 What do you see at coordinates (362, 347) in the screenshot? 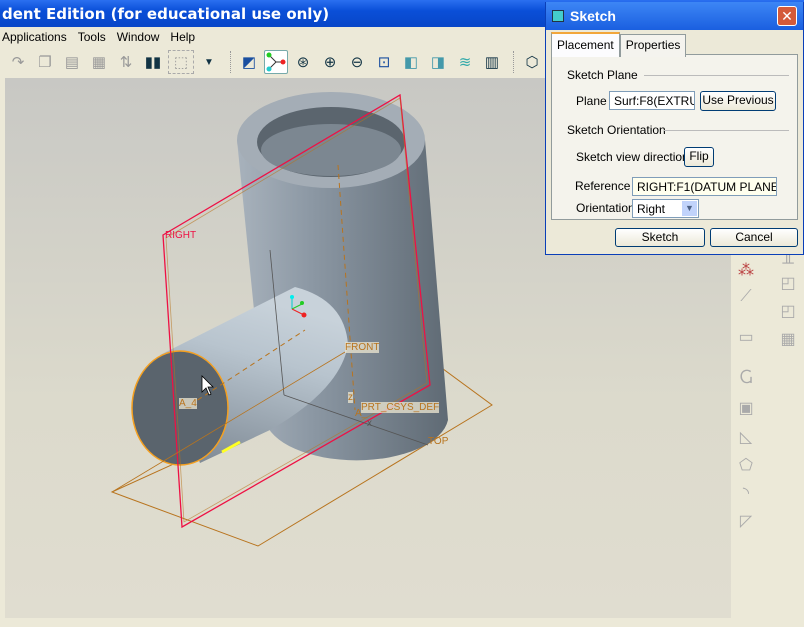
I see `front-plane-label: FRONT` at bounding box center [362, 347].